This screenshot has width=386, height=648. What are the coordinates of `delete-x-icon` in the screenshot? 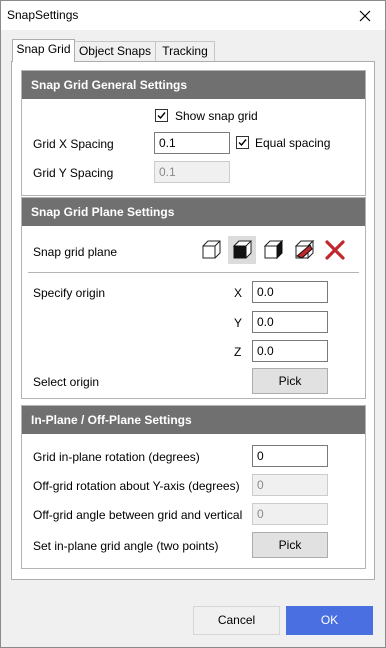 It's located at (335, 250).